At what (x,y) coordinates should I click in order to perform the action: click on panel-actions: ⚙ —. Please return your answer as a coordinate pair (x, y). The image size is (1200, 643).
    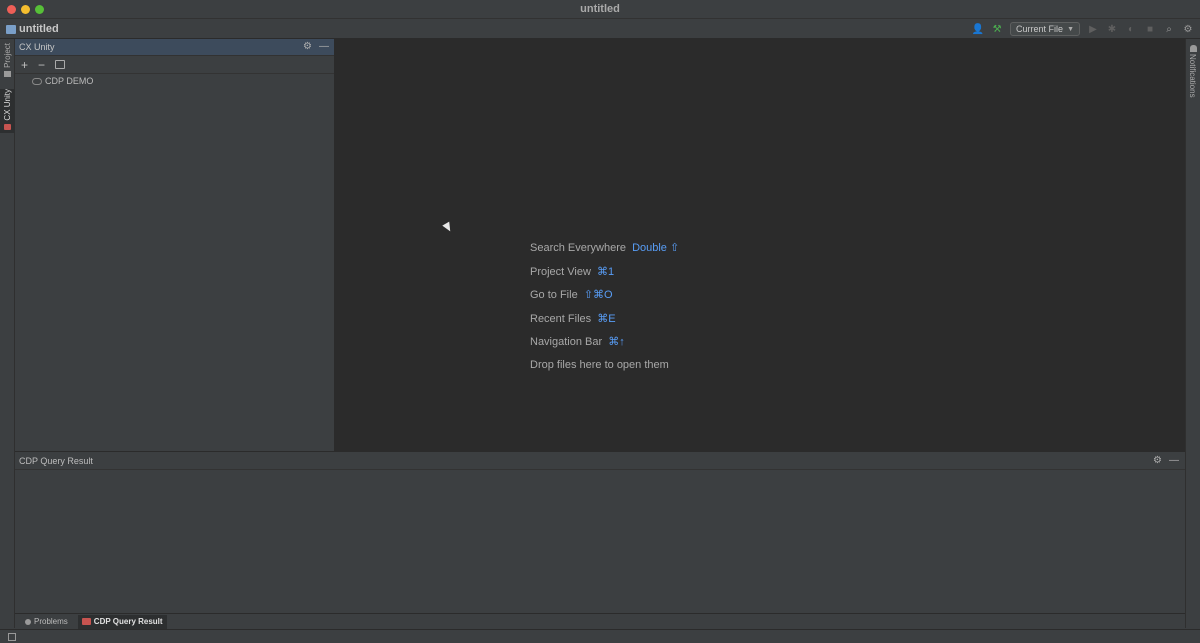
    Looking at the image, I should click on (1166, 460).